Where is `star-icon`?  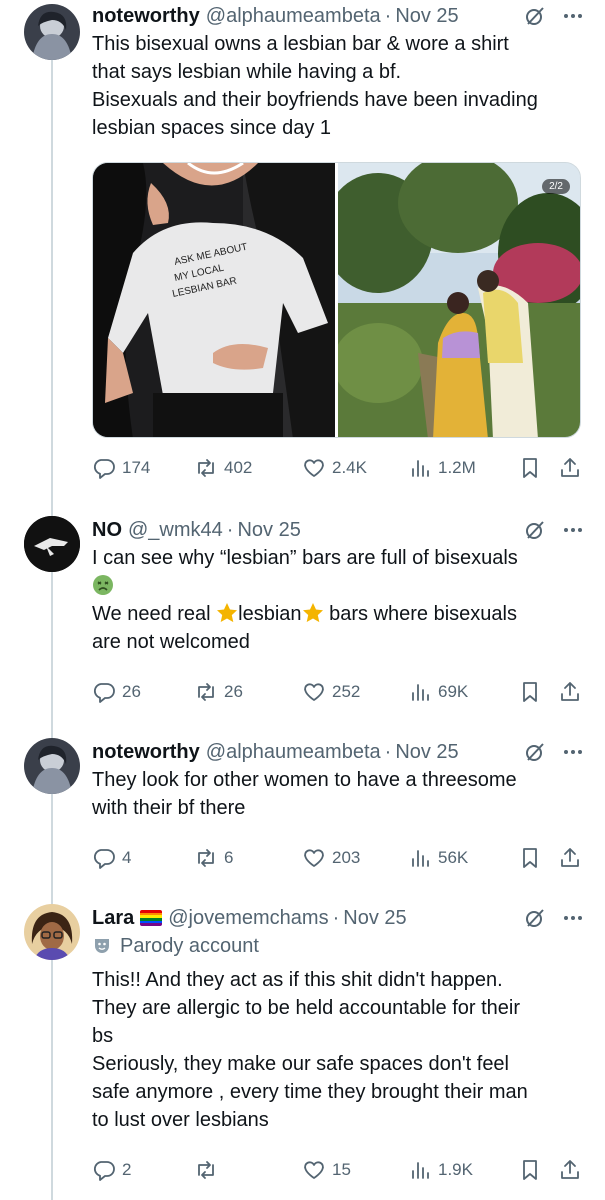 star-icon is located at coordinates (227, 613).